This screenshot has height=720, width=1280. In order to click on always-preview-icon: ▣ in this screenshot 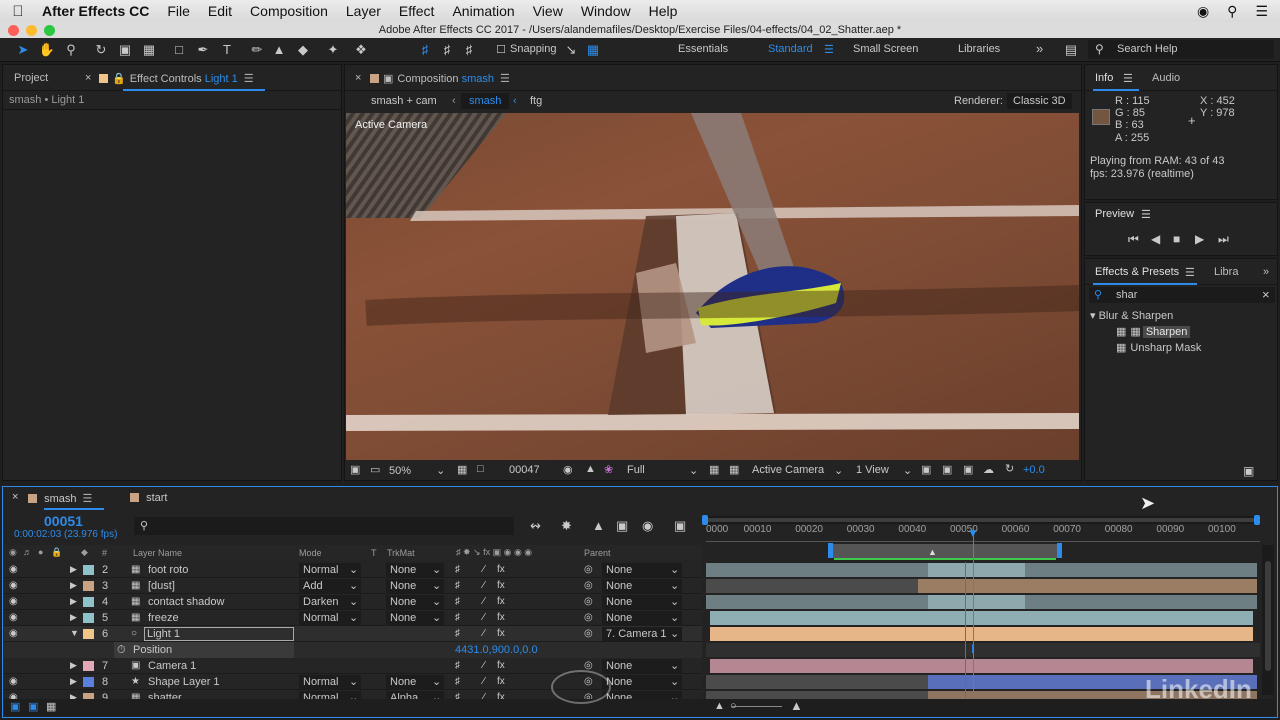, I will do `click(355, 469)`.